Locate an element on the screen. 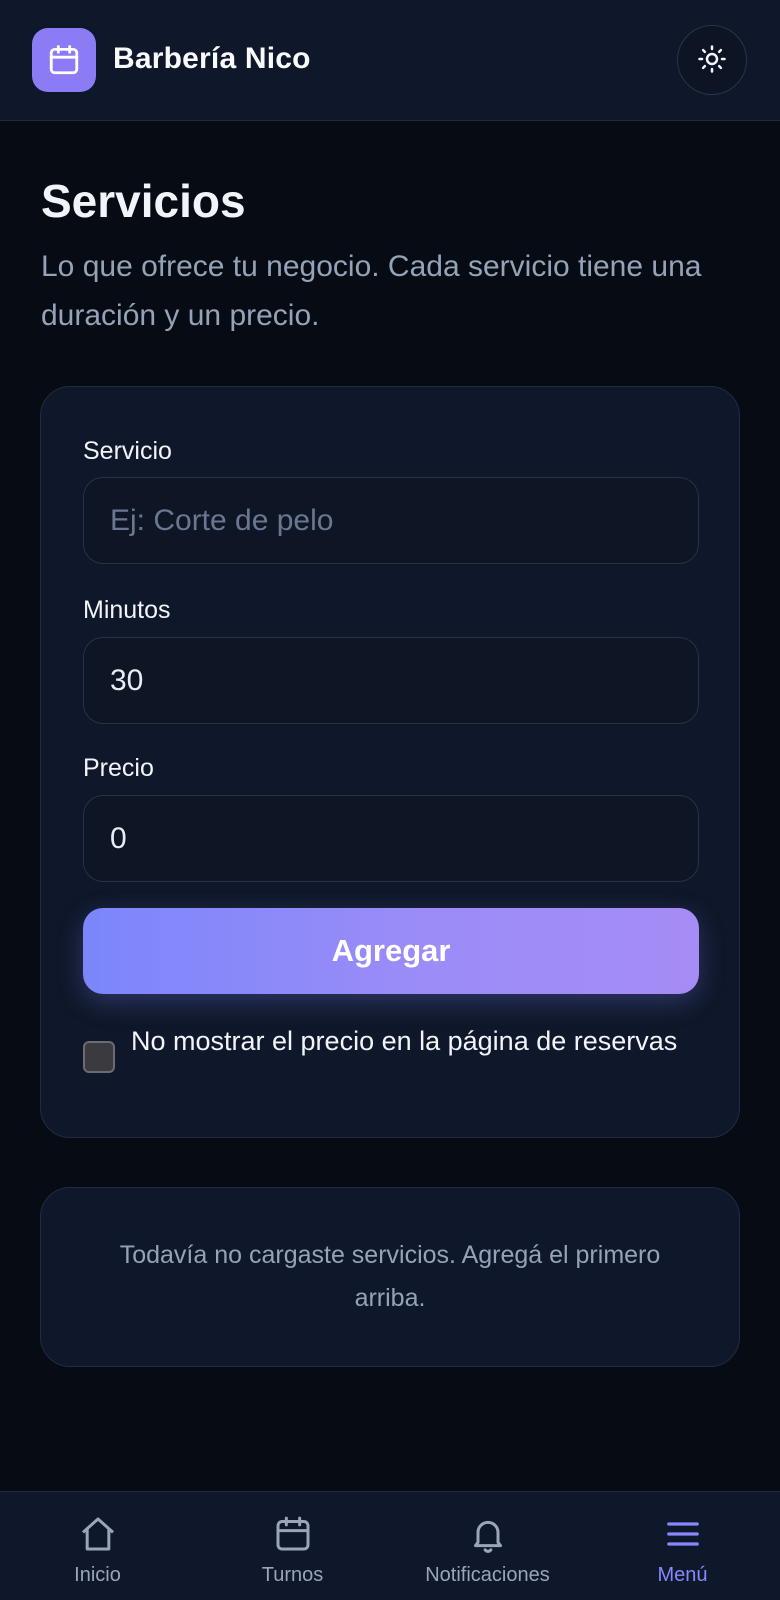  theme-toggle-button is located at coordinates (712, 60).